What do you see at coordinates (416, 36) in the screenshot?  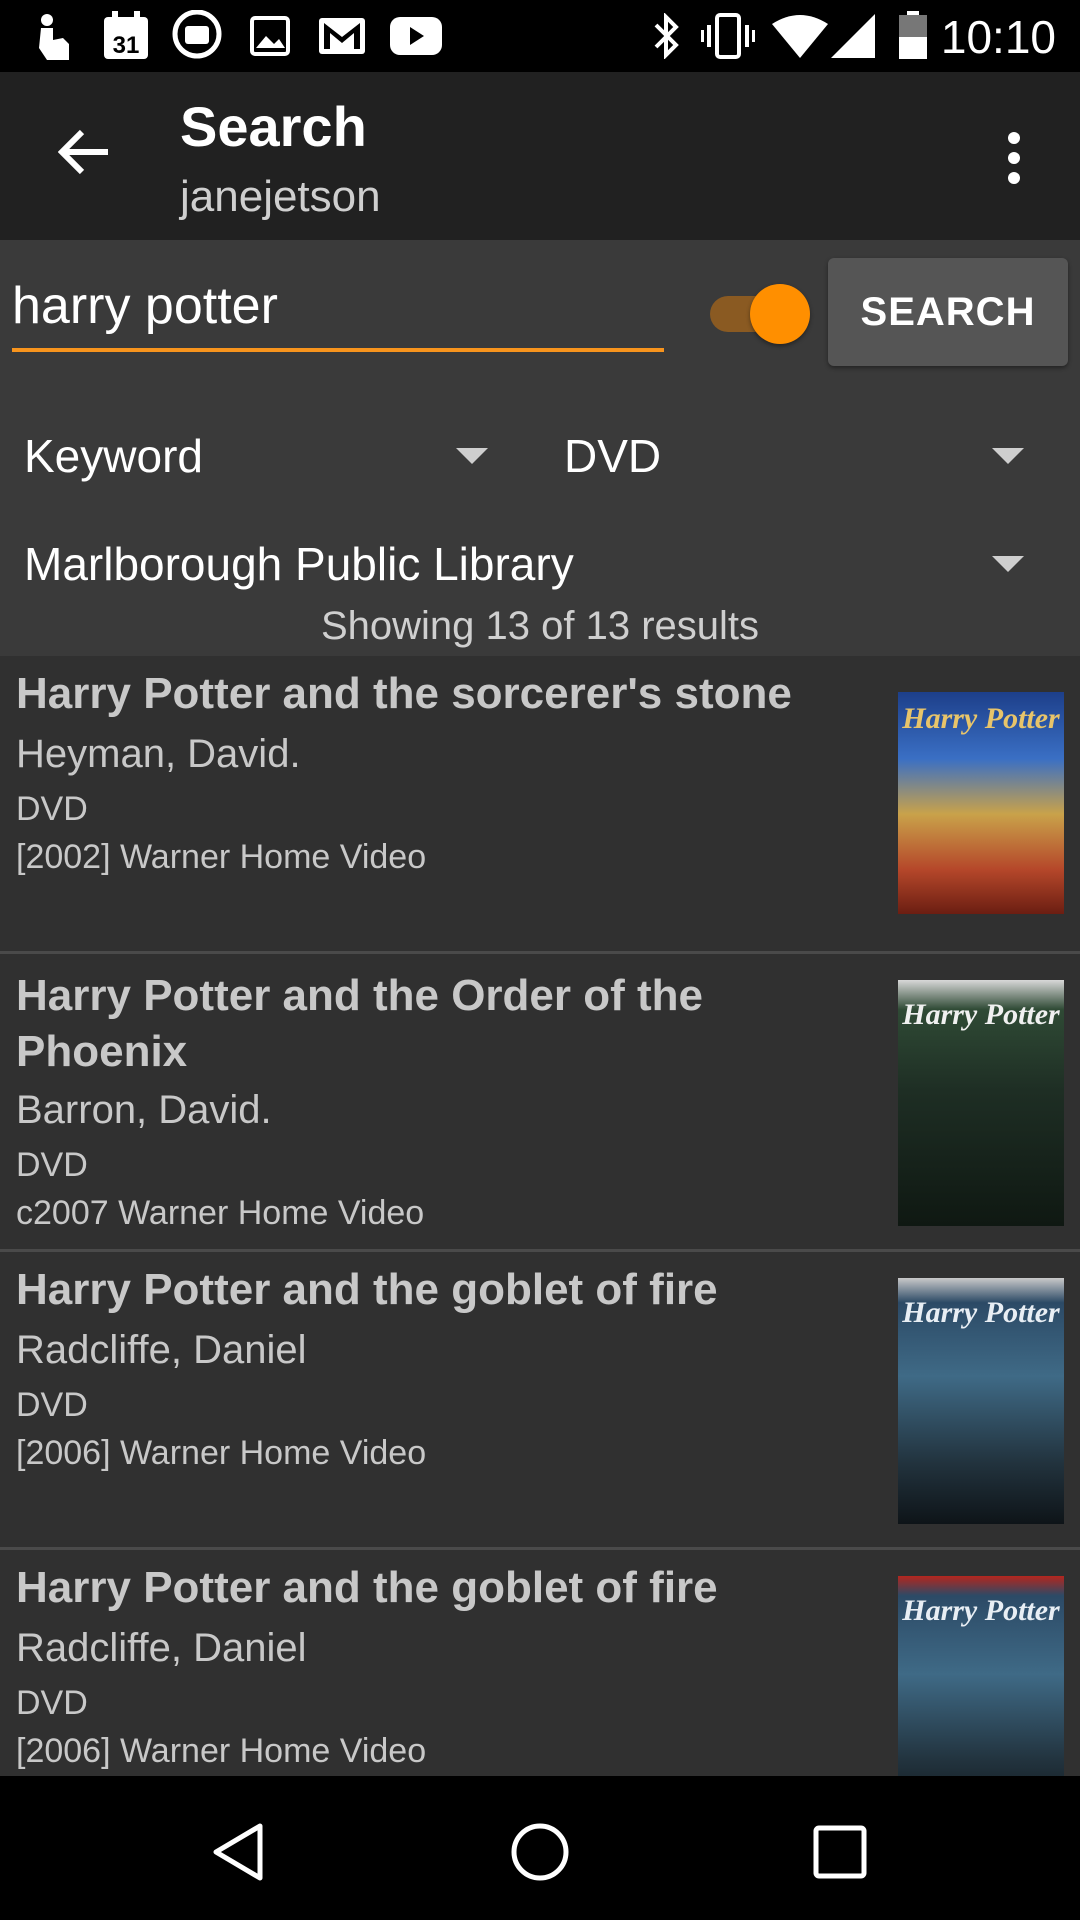 I see `youtube-icon` at bounding box center [416, 36].